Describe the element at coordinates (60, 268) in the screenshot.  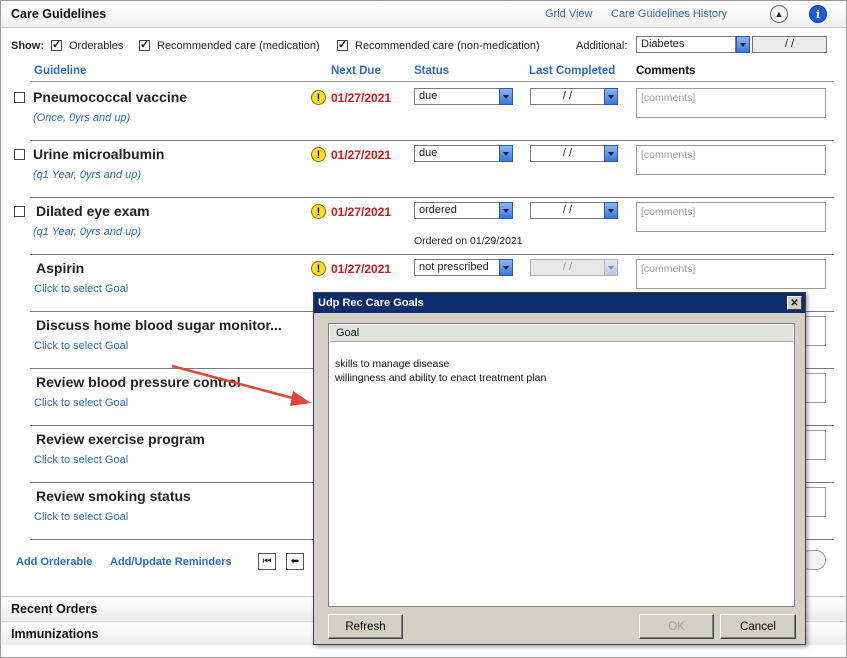
I see `guideline-title: Aspirin` at that location.